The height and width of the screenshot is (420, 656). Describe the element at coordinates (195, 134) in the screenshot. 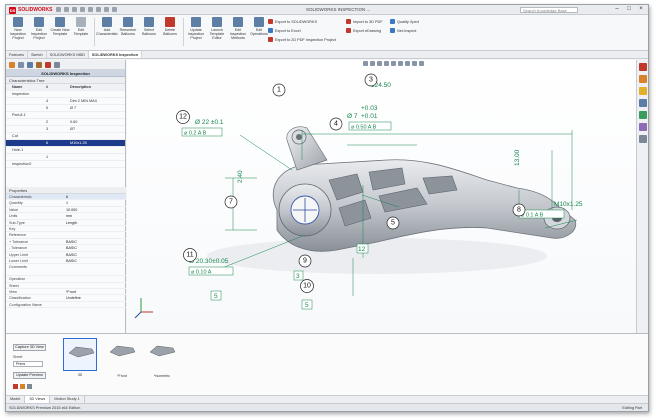

I see `fcf-12-text: ⌀ 0.2 A B` at that location.